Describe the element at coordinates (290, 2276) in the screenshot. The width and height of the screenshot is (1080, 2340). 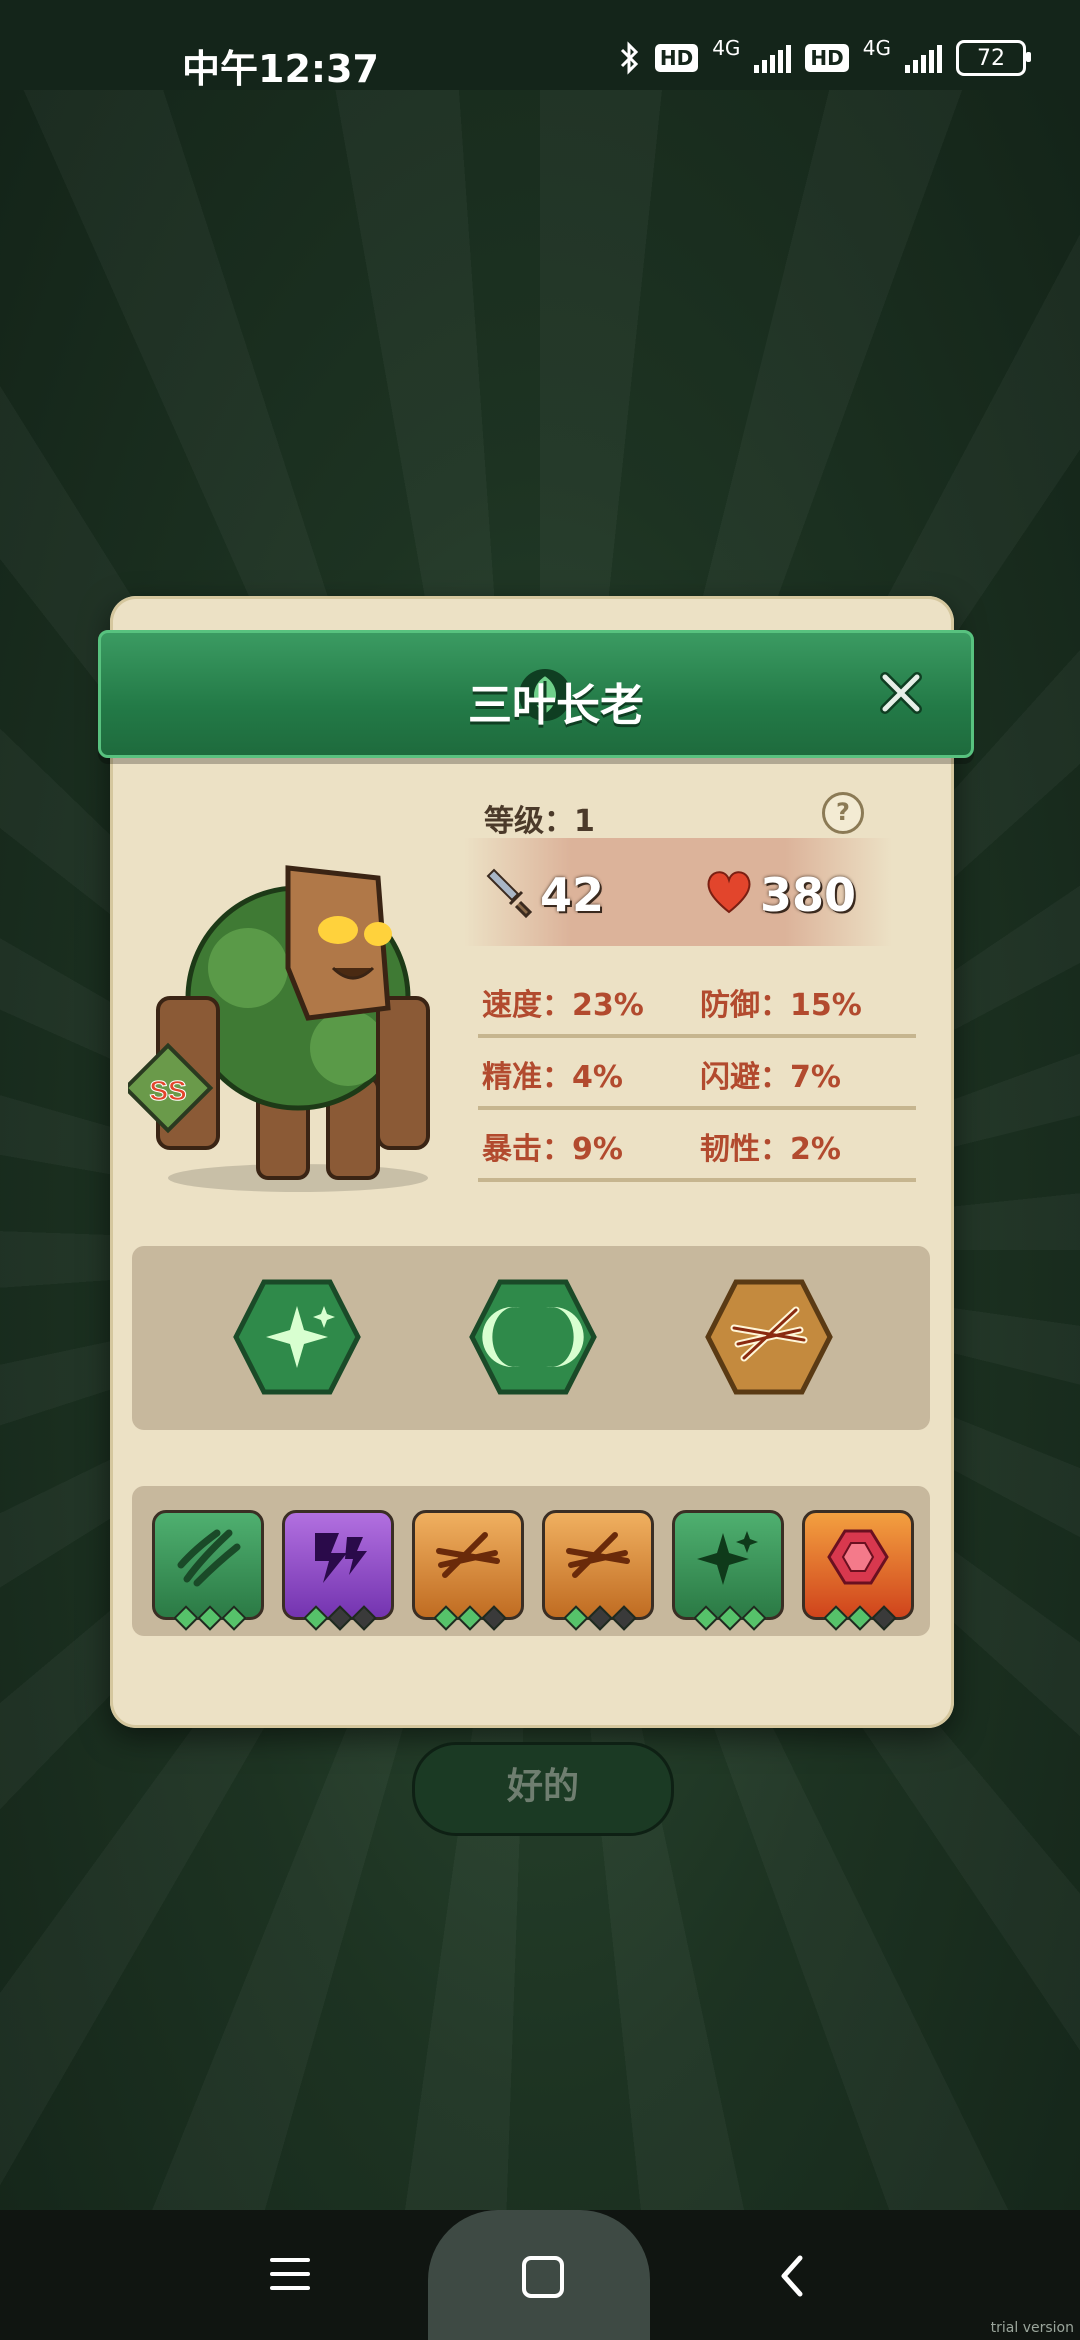
I see `menu-icon` at that location.